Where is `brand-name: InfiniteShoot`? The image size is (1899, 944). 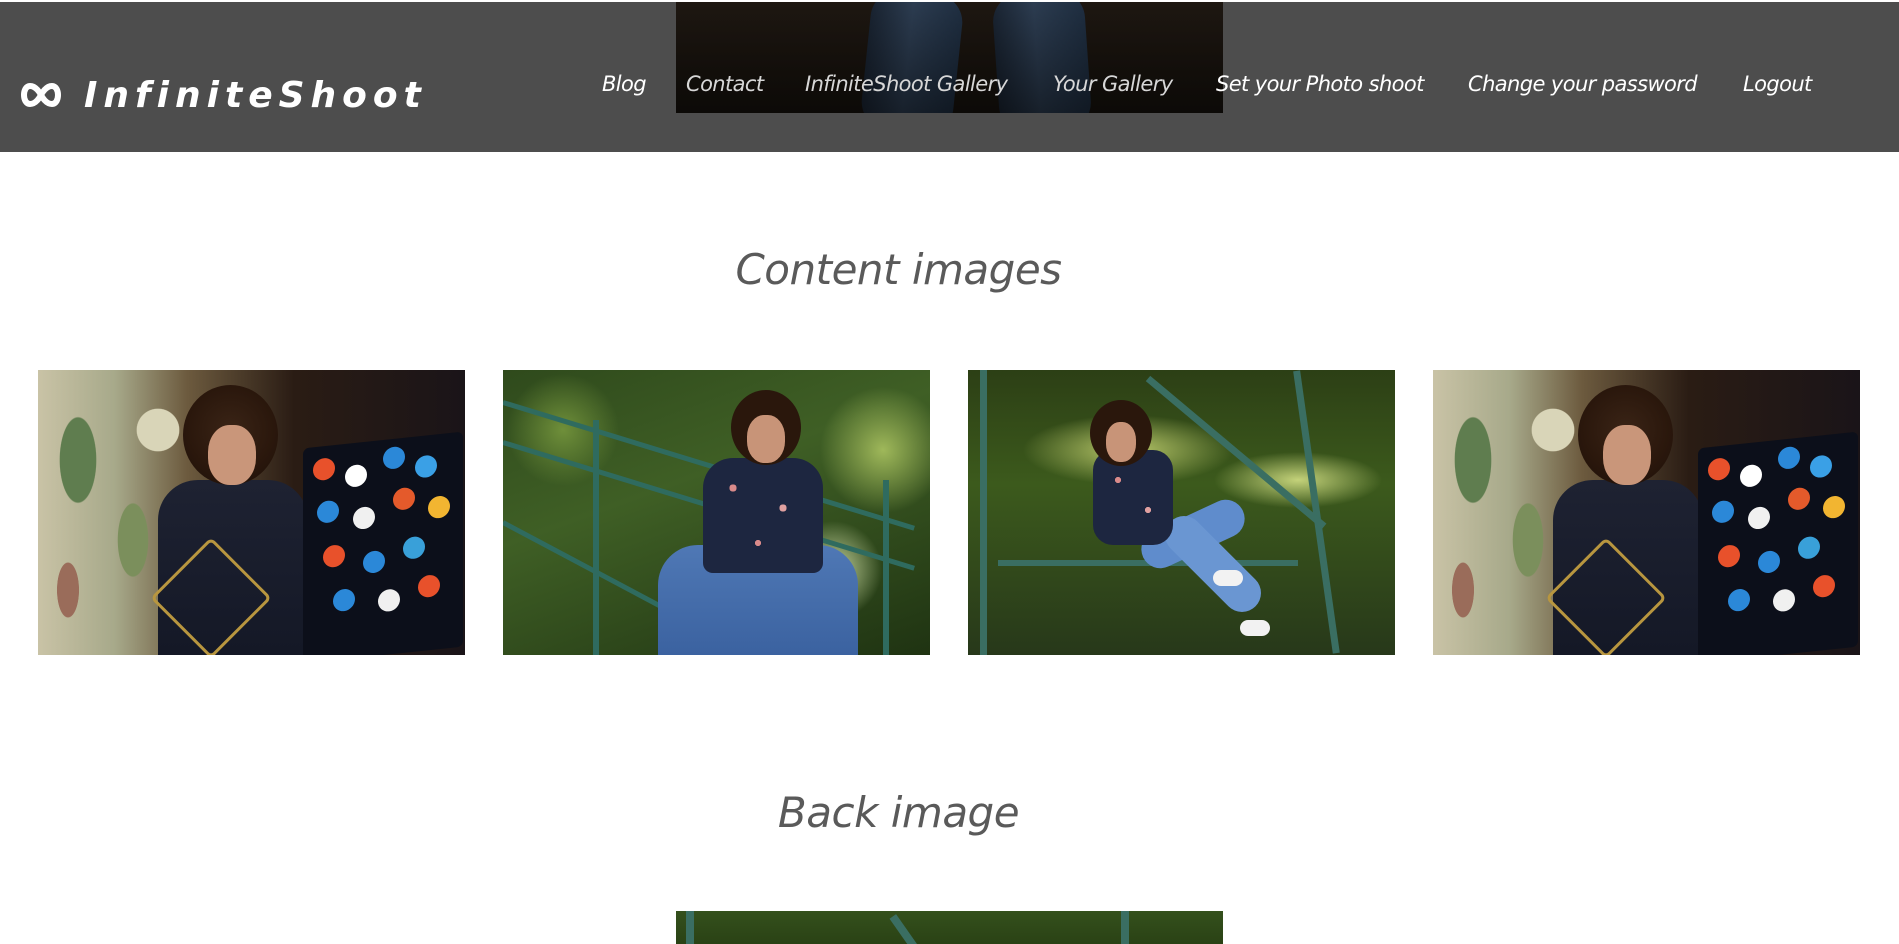
brand-name: InfiniteShoot is located at coordinates (255, 95).